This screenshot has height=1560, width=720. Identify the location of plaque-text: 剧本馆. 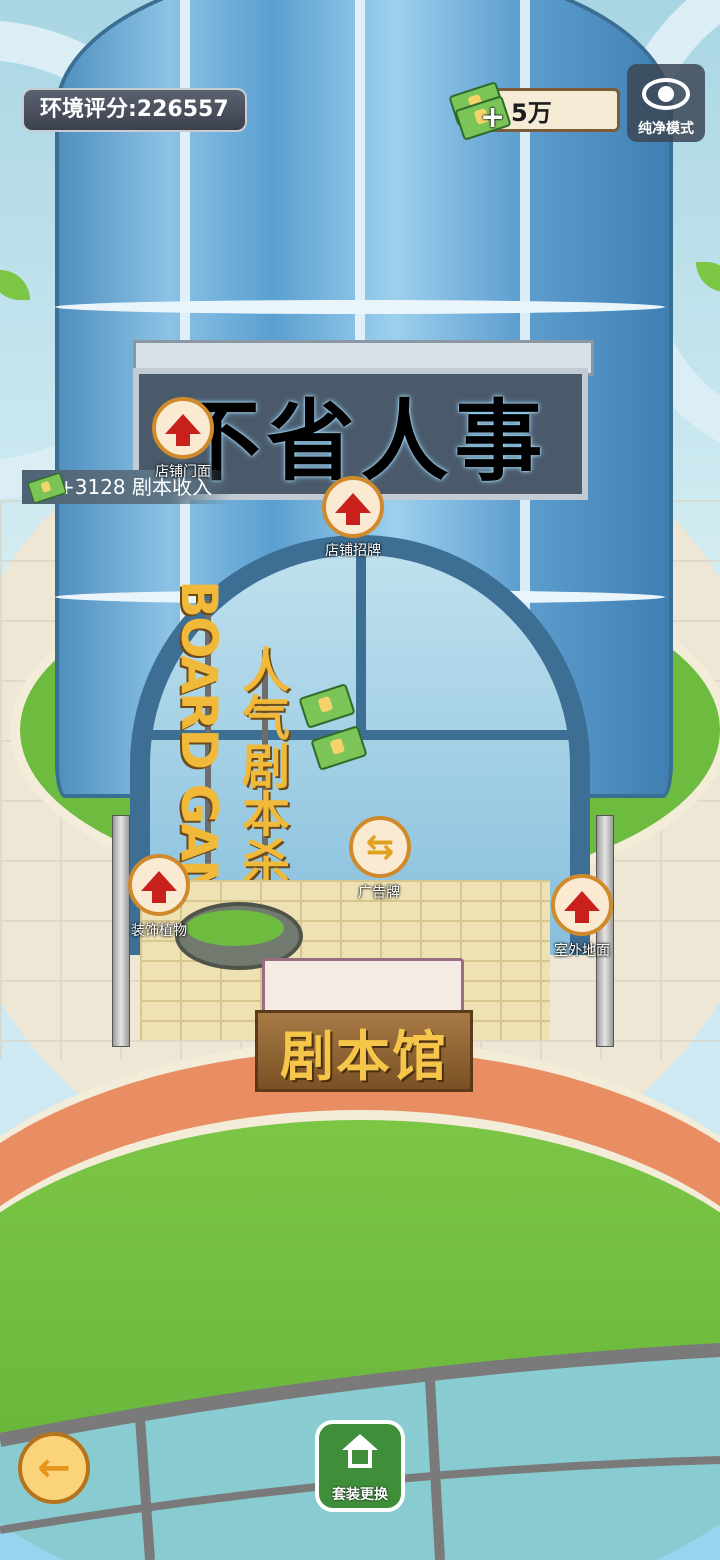
(364, 1056).